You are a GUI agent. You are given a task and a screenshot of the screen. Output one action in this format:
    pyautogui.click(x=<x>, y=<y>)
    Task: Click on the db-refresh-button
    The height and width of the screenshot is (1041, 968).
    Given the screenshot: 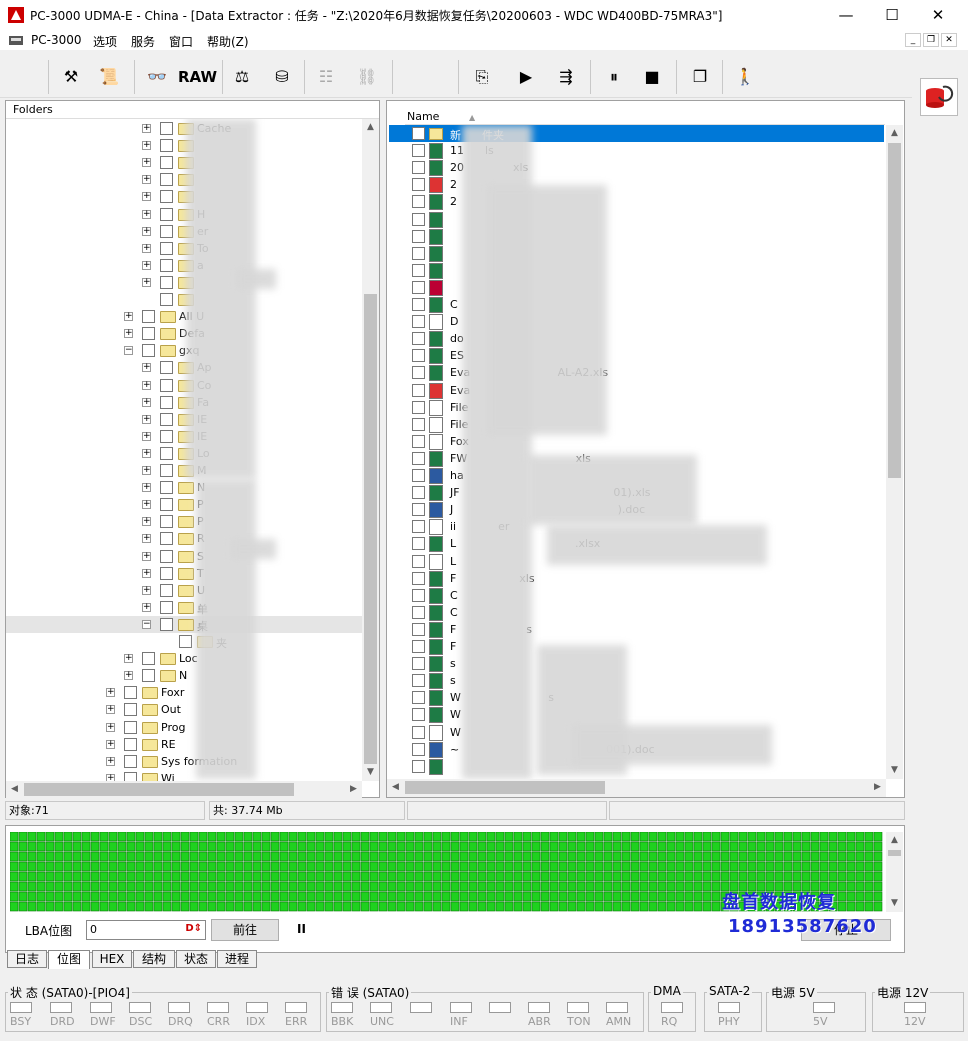 What is the action you would take?
    pyautogui.click(x=939, y=97)
    